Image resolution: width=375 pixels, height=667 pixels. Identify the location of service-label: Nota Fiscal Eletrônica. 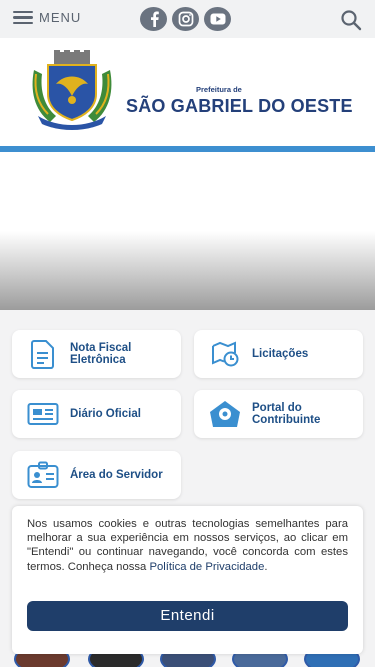
(101, 354).